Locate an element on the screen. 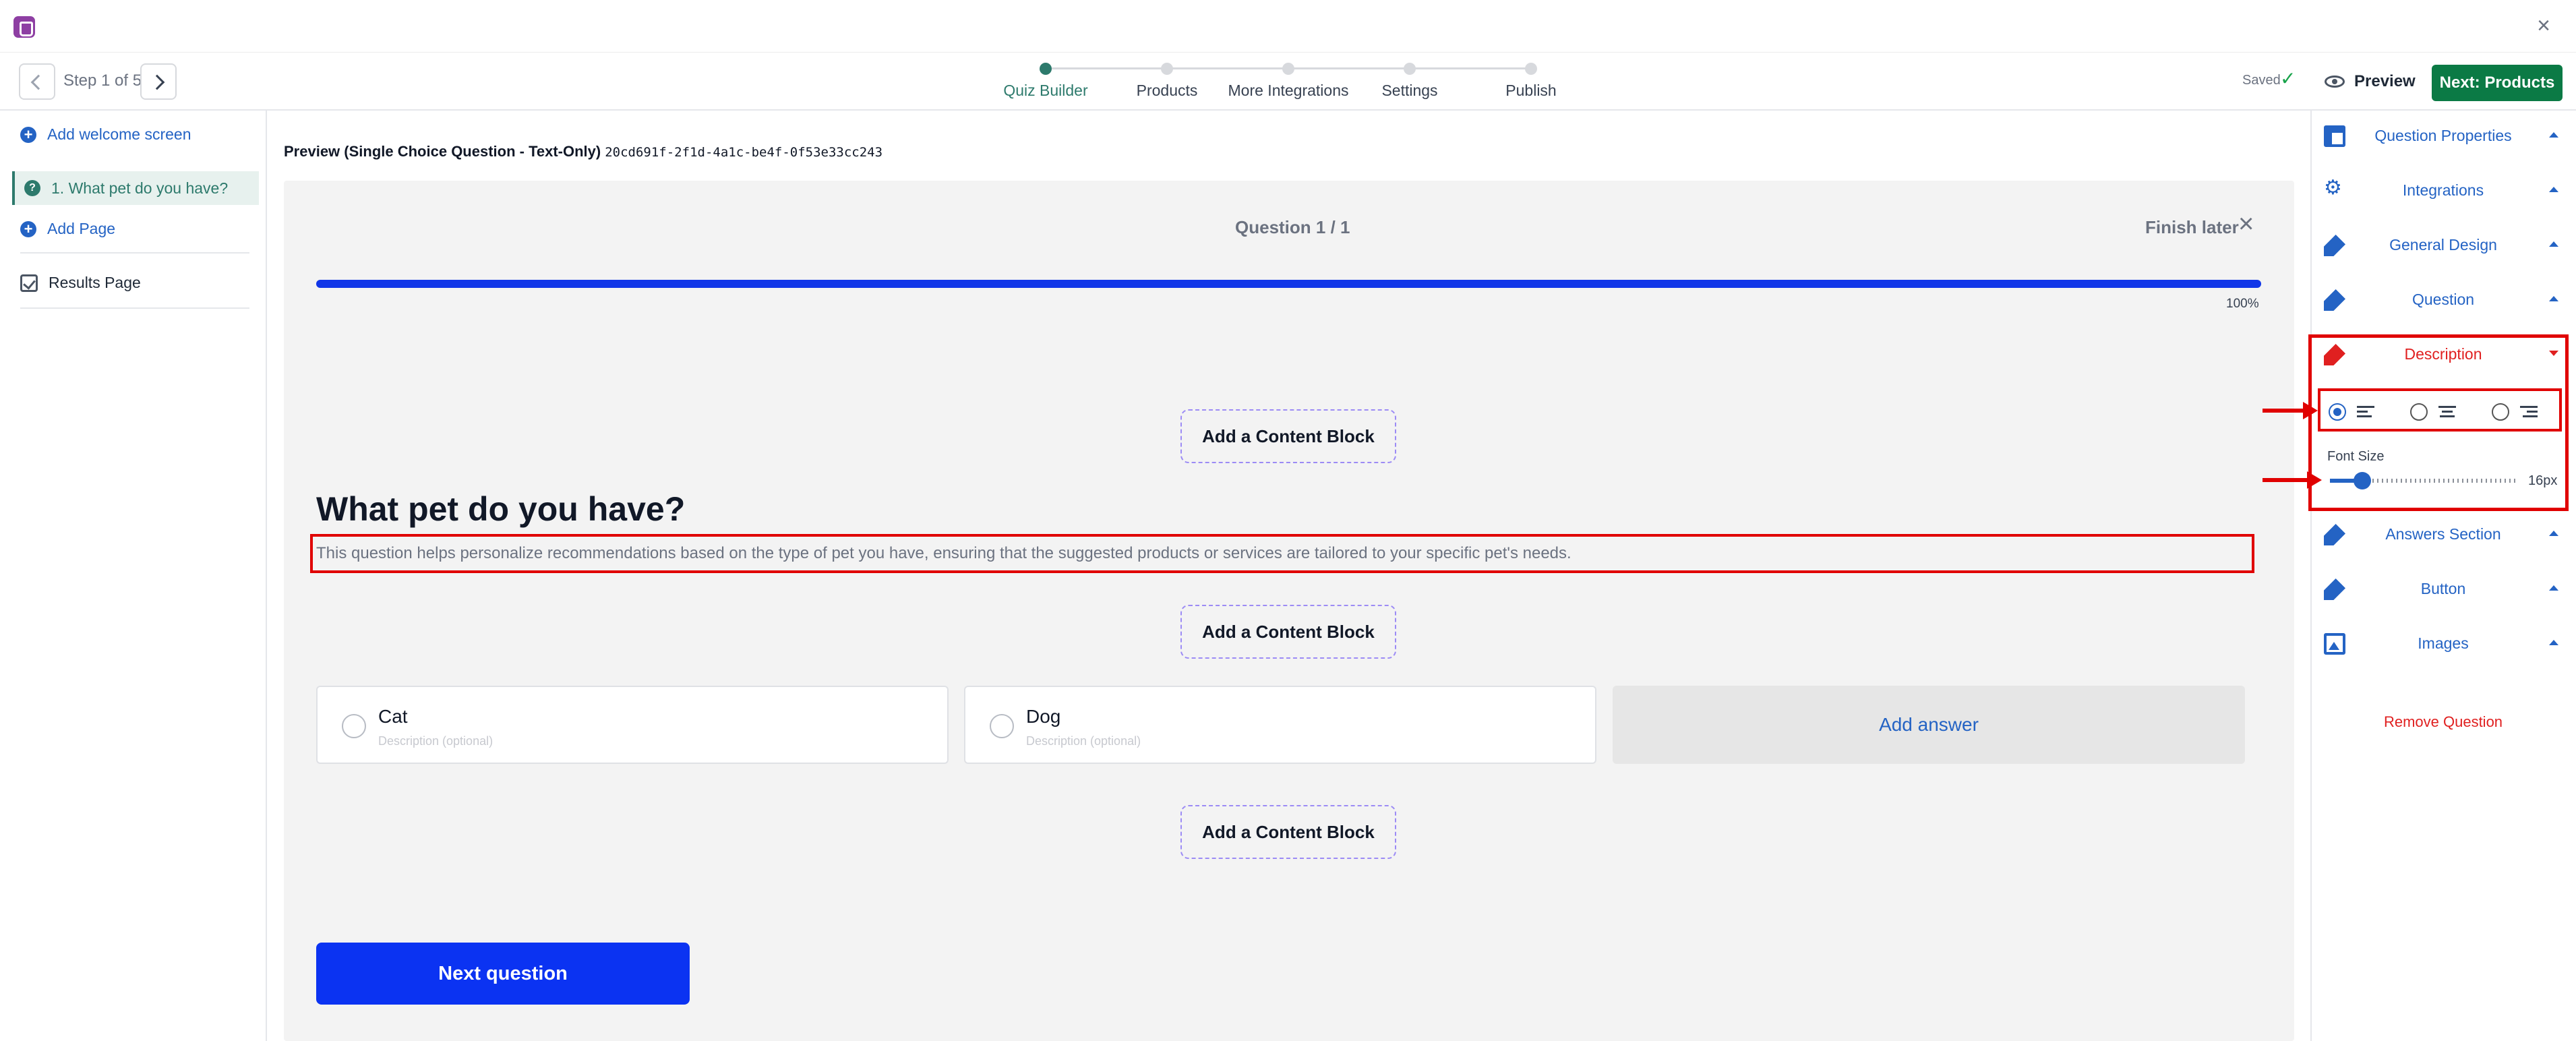 Image resolution: width=2576 pixels, height=1041 pixels. sidebar-item-results-page: Results Page is located at coordinates (80, 283).